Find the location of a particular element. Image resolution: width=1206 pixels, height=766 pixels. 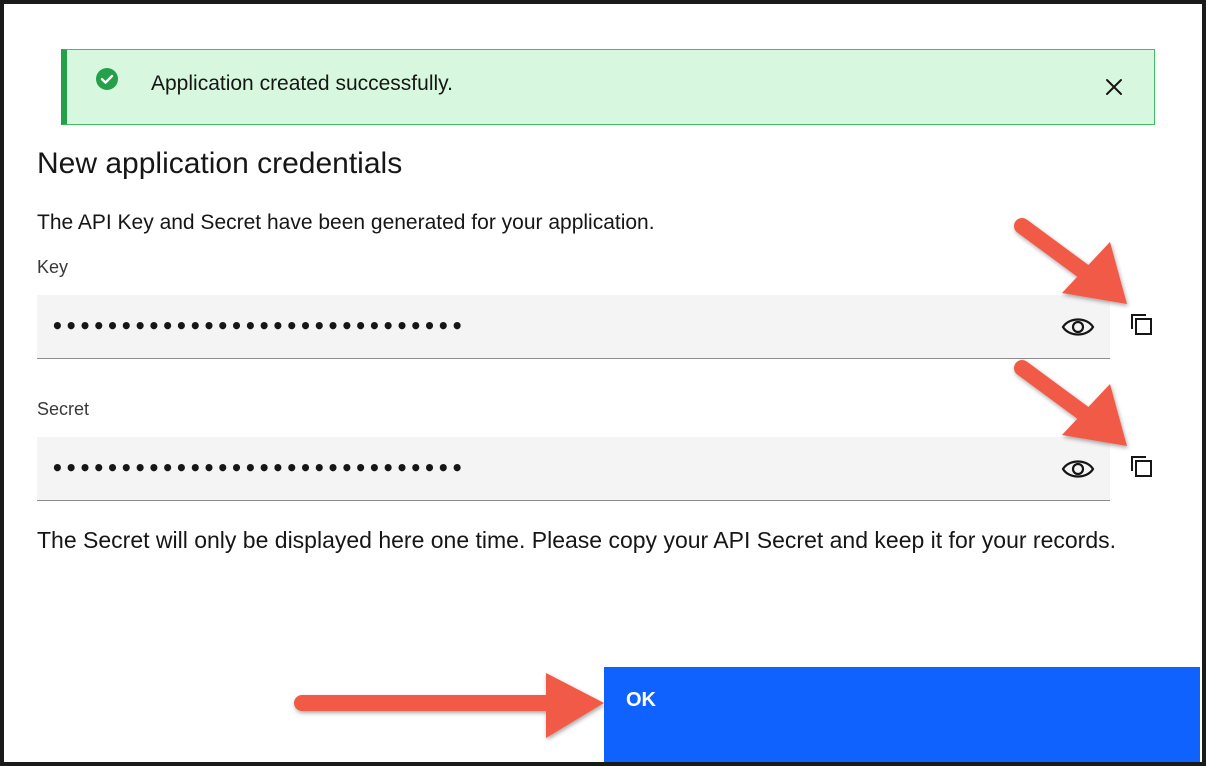

copy-secret-icon is located at coordinates (1142, 467).